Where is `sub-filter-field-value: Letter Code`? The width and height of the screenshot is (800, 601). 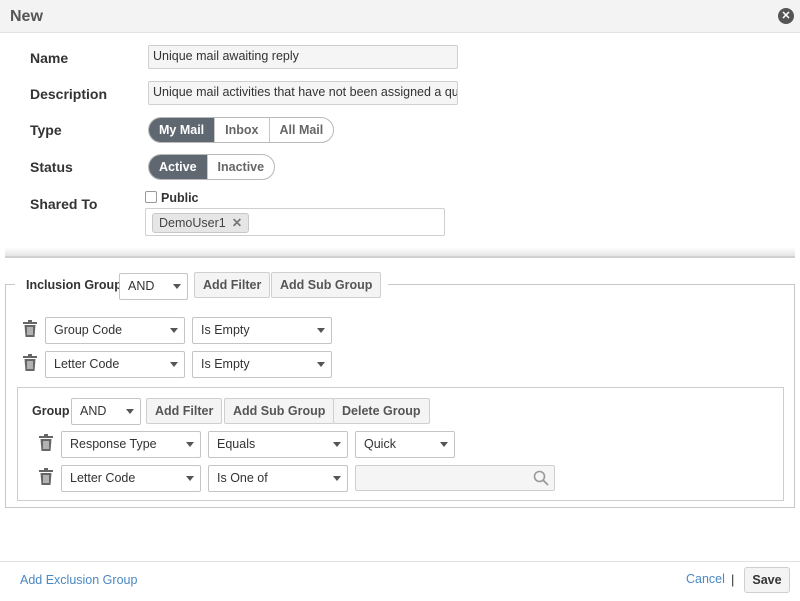
sub-filter-field-value: Letter Code is located at coordinates (103, 478).